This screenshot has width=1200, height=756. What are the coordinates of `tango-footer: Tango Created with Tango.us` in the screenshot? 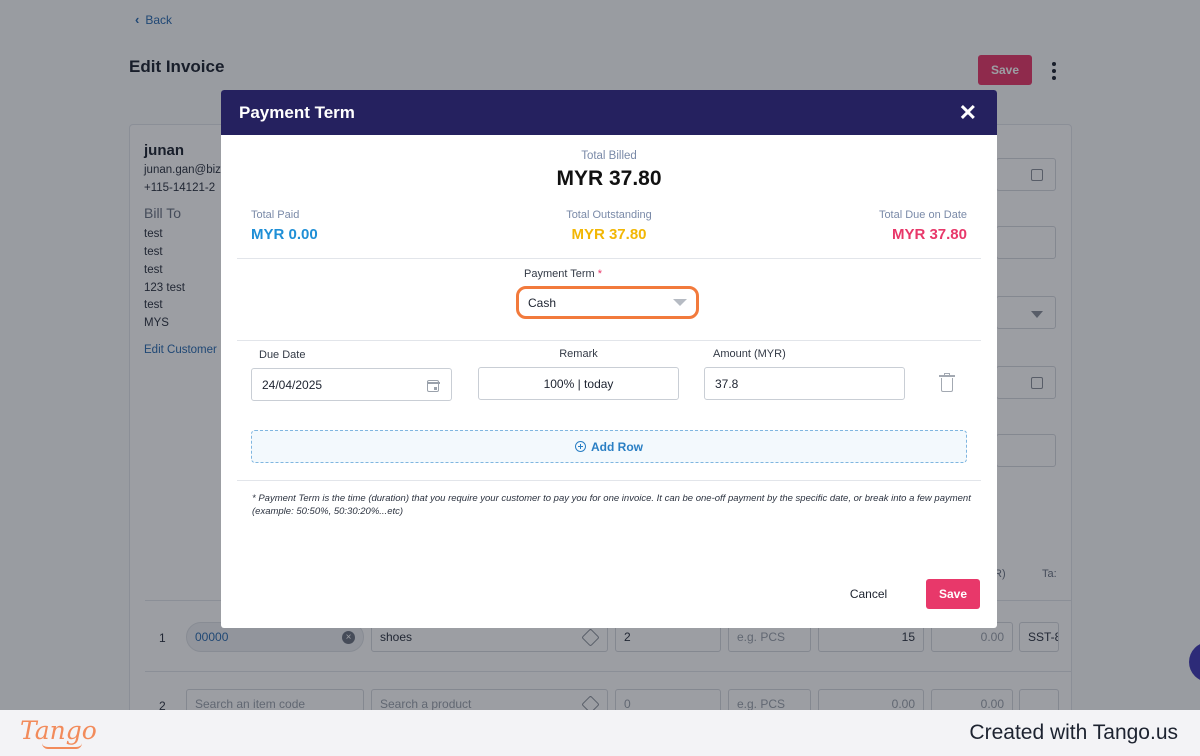 It's located at (600, 733).